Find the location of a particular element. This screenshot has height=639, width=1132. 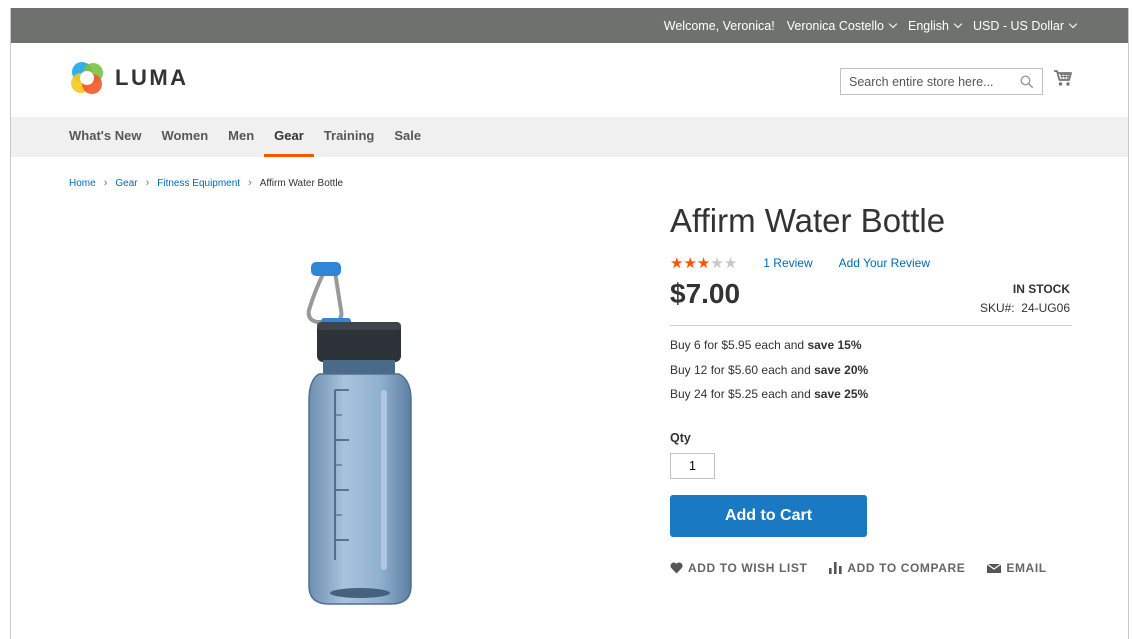

stock-status: IN STOCK is located at coordinates (1041, 289).